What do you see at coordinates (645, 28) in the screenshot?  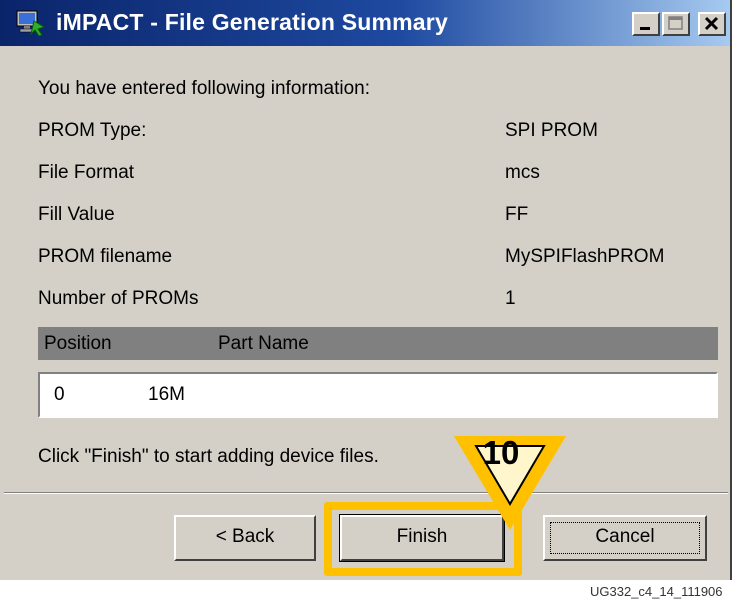 I see `minimize-icon` at bounding box center [645, 28].